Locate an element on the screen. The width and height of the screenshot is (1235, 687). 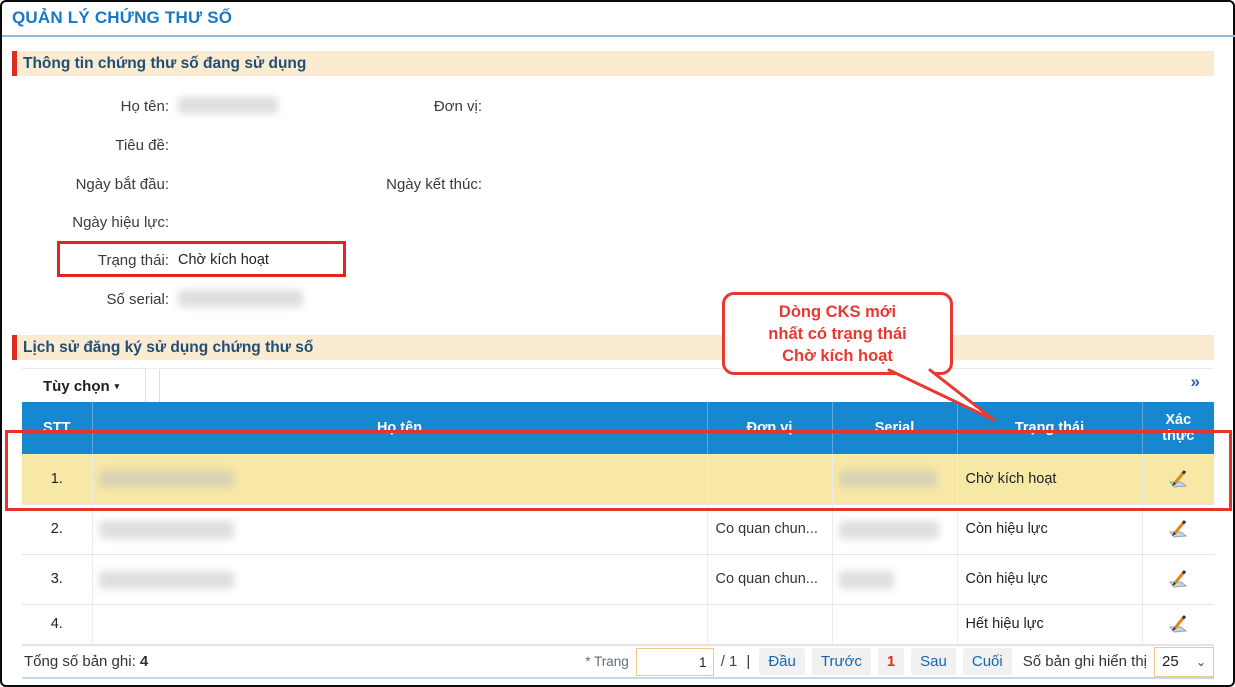
table-toolbar: Tùy chọn ▾ » is located at coordinates (618, 385).